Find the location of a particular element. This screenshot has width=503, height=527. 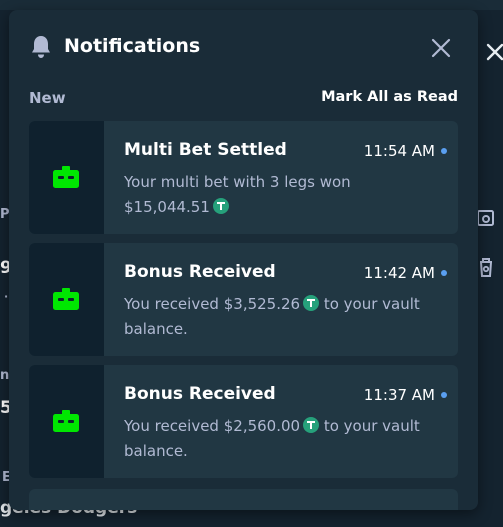

background-close-icon is located at coordinates (493, 52).